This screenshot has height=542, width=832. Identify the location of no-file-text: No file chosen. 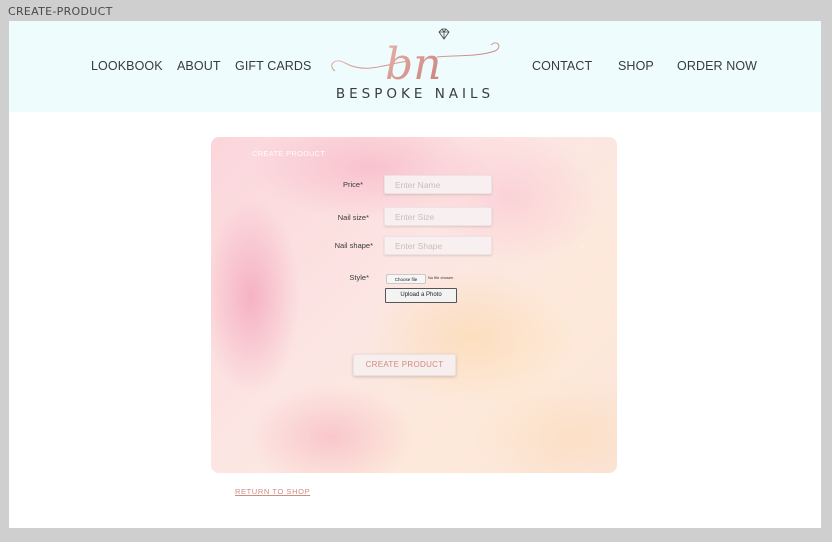
(441, 277).